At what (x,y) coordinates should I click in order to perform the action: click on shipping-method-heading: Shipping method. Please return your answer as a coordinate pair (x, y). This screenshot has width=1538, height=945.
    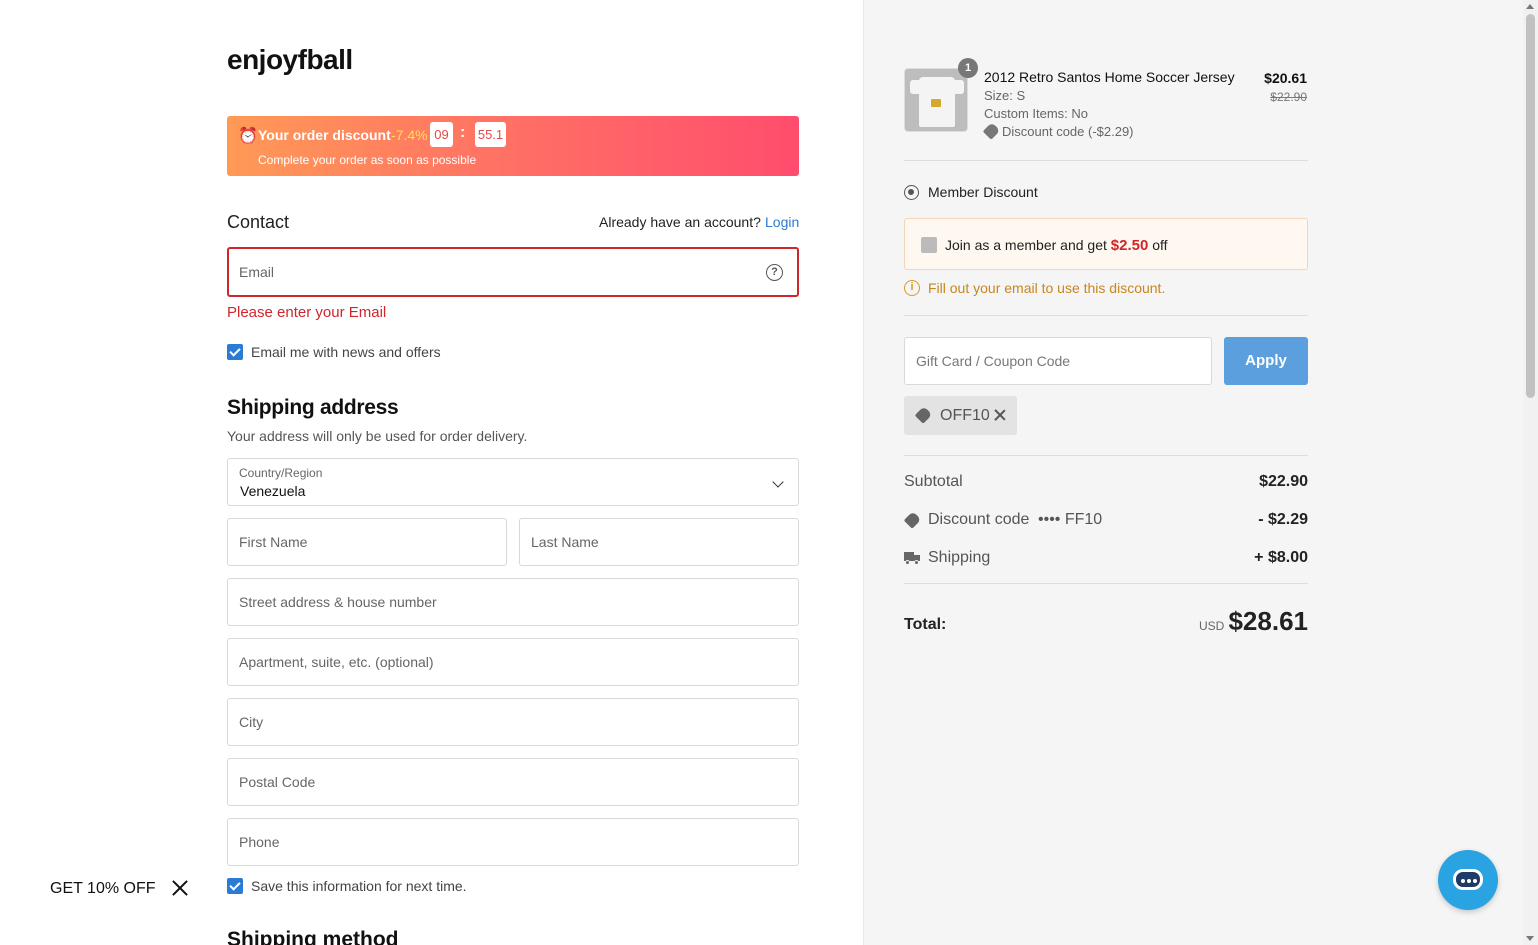
    Looking at the image, I should click on (313, 936).